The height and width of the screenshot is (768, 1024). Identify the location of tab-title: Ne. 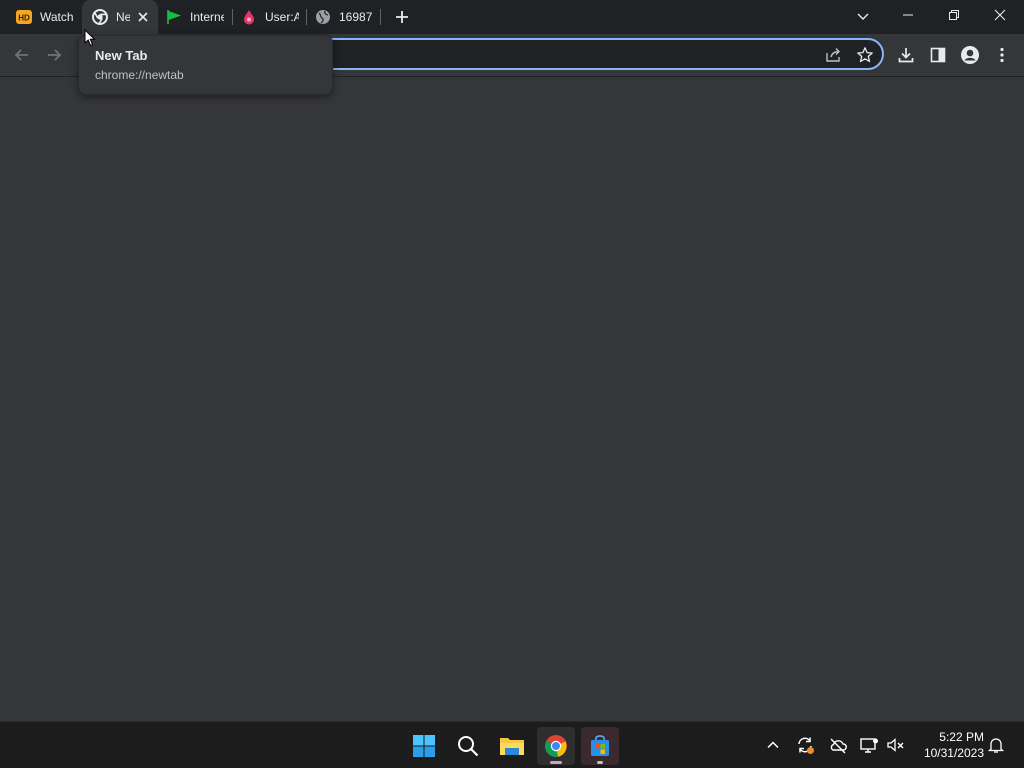
(123, 17).